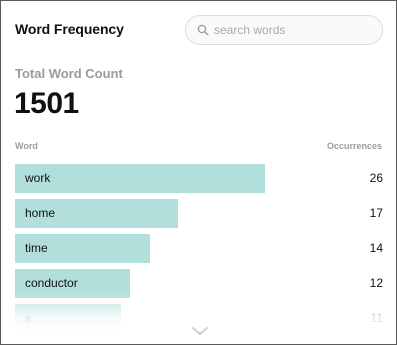 This screenshot has width=397, height=345. What do you see at coordinates (28, 318) in the screenshot?
I see `word-label: s` at bounding box center [28, 318].